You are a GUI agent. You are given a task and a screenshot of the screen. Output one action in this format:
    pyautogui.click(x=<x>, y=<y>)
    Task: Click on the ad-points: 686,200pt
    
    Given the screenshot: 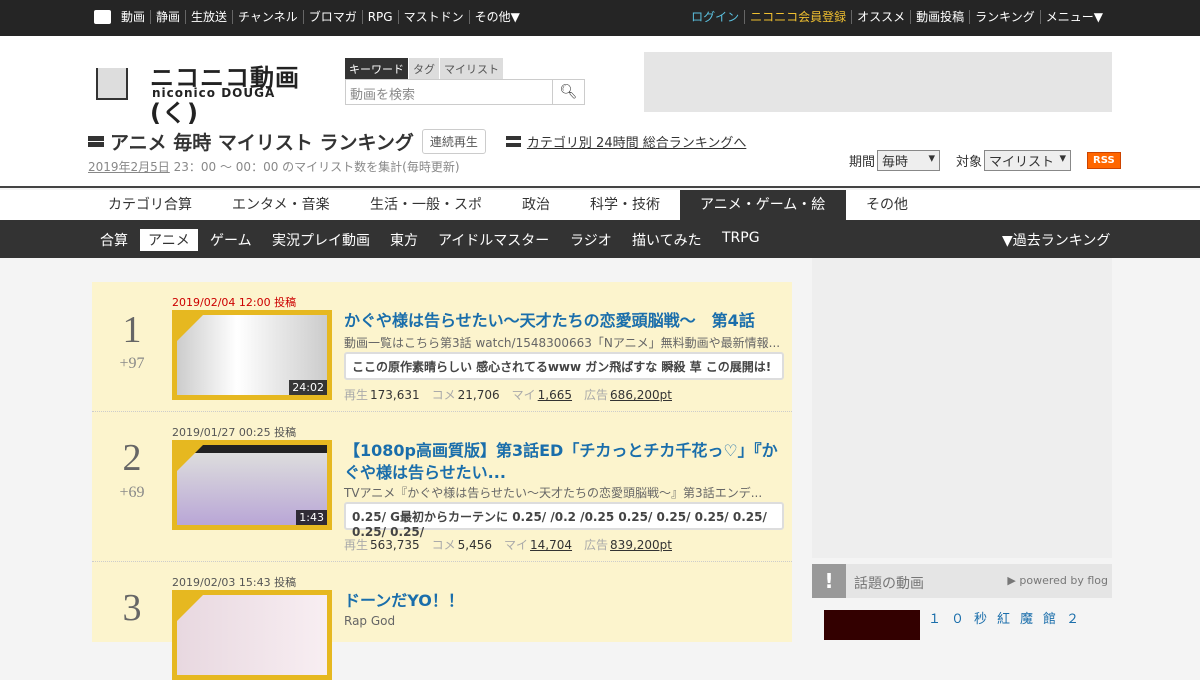 What is the action you would take?
    pyautogui.click(x=641, y=395)
    